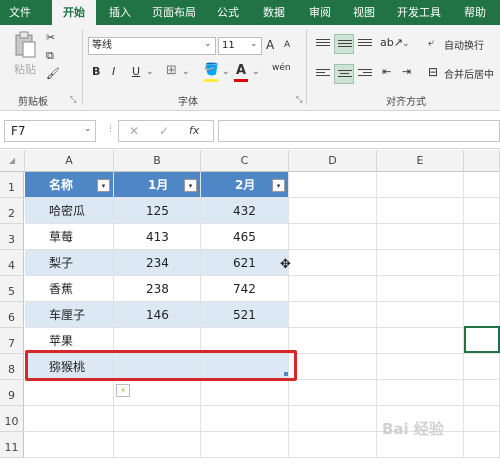 The width and height of the screenshot is (500, 464). I want to click on column-header-a: A, so click(69, 161).